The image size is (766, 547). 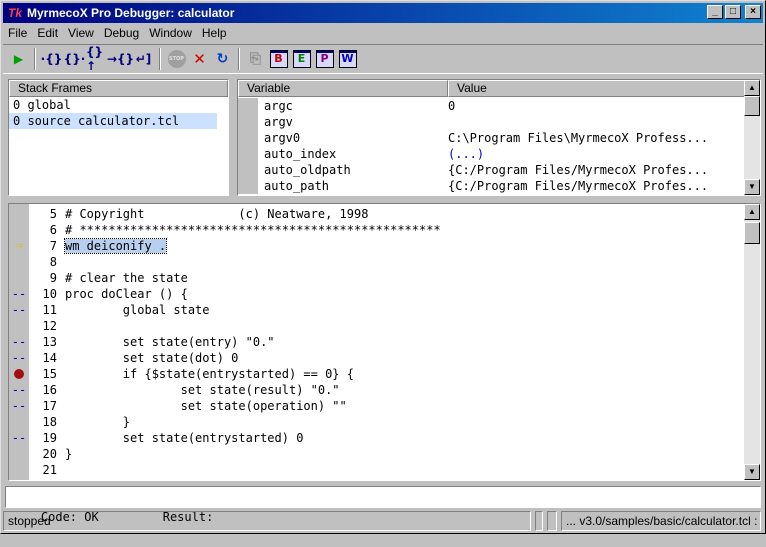 I want to click on variable-name: argv0, so click(x=282, y=138).